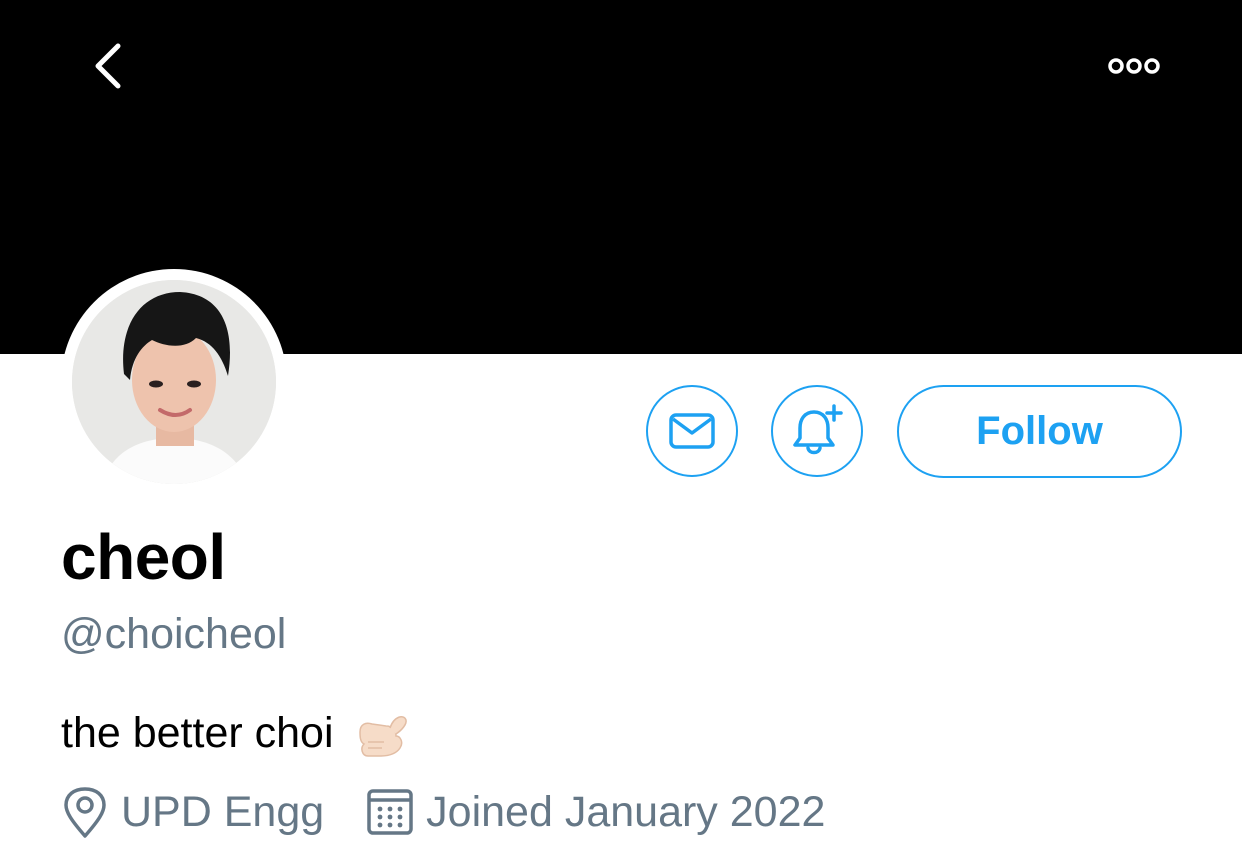  I want to click on ellipsis-icon, so click(1134, 66).